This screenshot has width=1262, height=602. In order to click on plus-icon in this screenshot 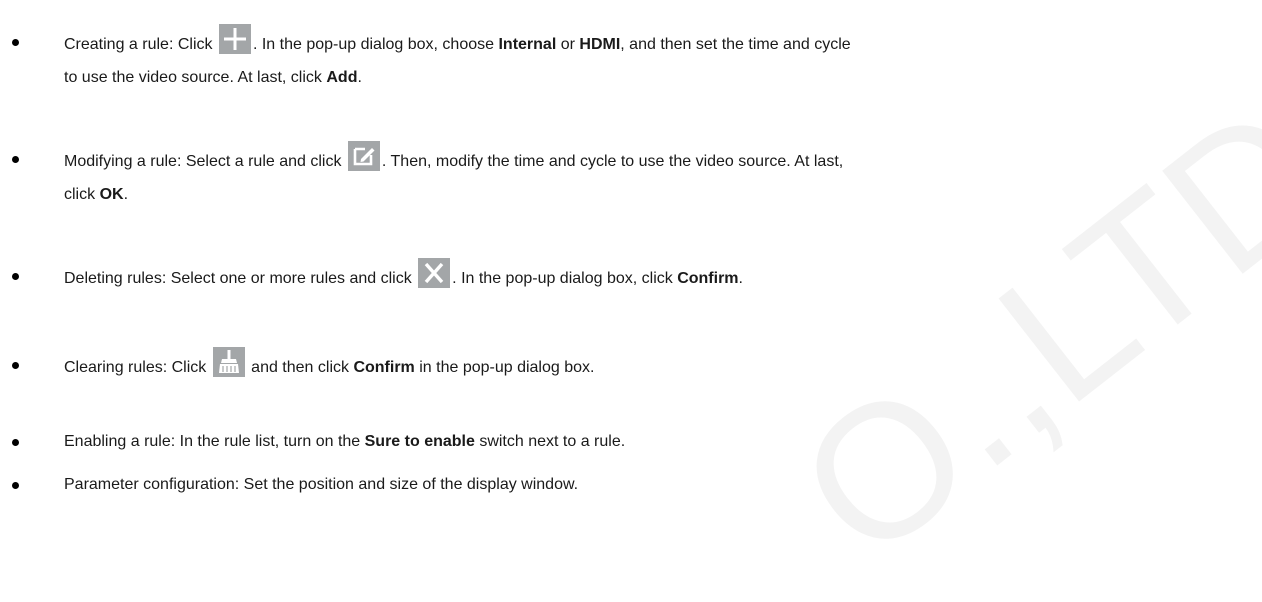, I will do `click(235, 39)`.